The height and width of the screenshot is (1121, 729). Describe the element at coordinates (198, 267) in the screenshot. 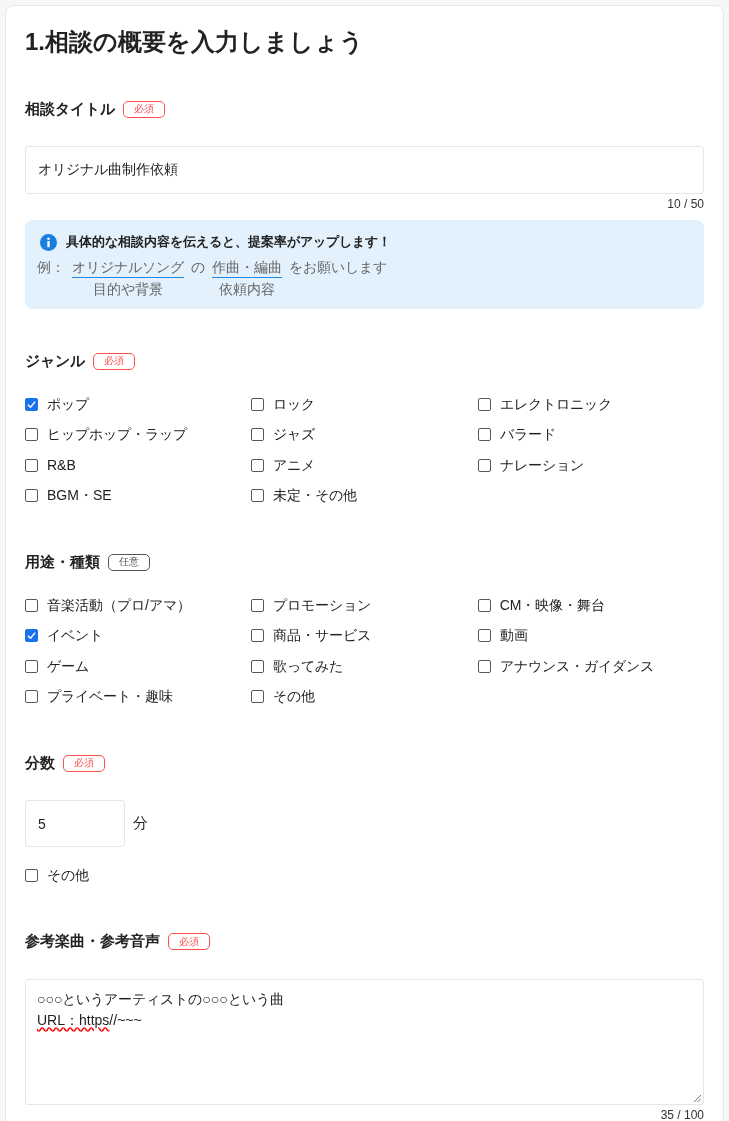

I see `example-text: の` at that location.